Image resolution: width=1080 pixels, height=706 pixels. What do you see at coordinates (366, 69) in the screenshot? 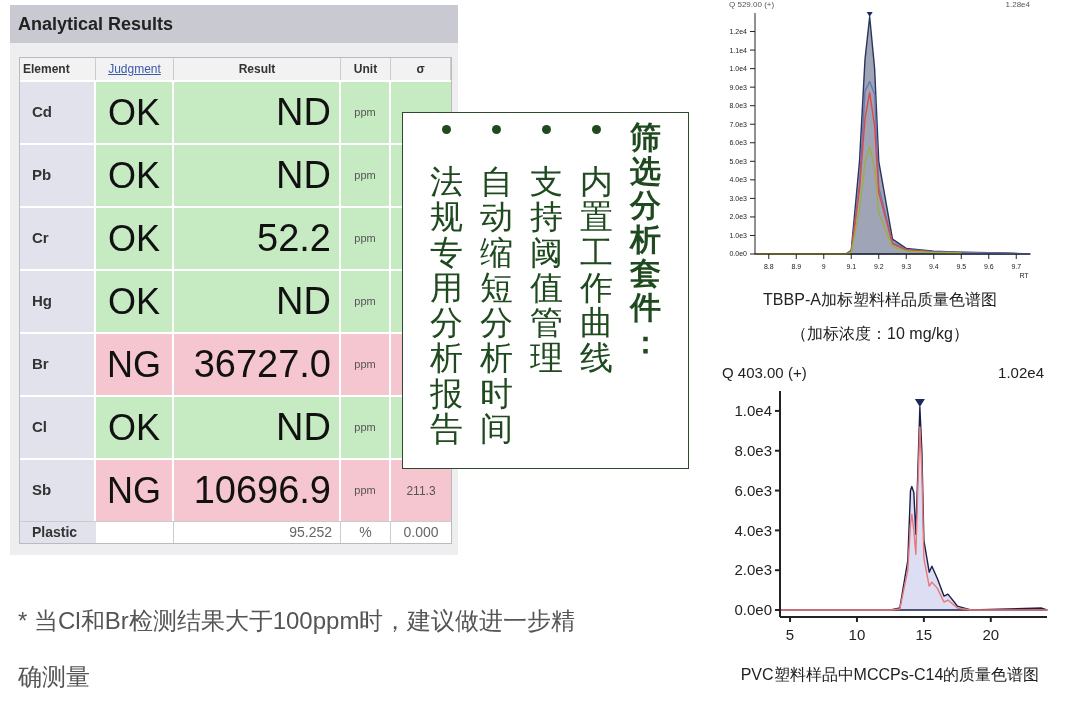
I see `column-header: Unit` at bounding box center [366, 69].